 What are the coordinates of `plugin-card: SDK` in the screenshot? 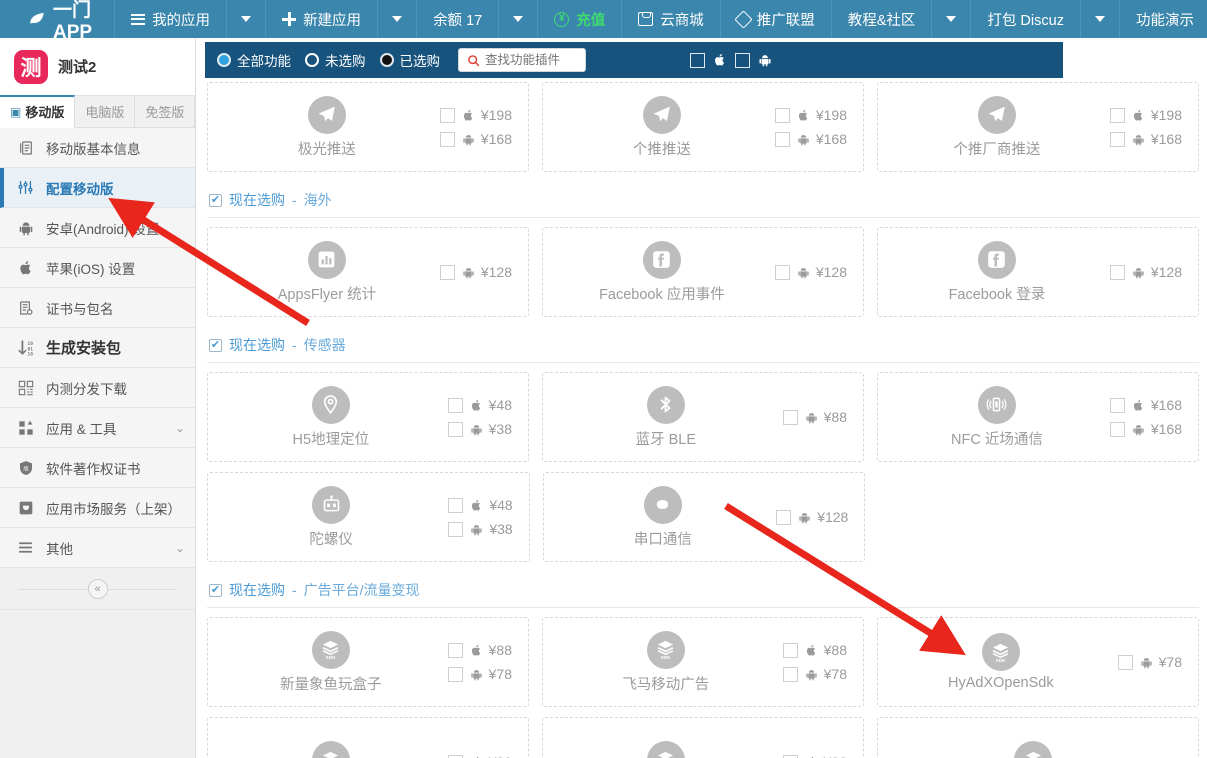 It's located at (1038, 737).